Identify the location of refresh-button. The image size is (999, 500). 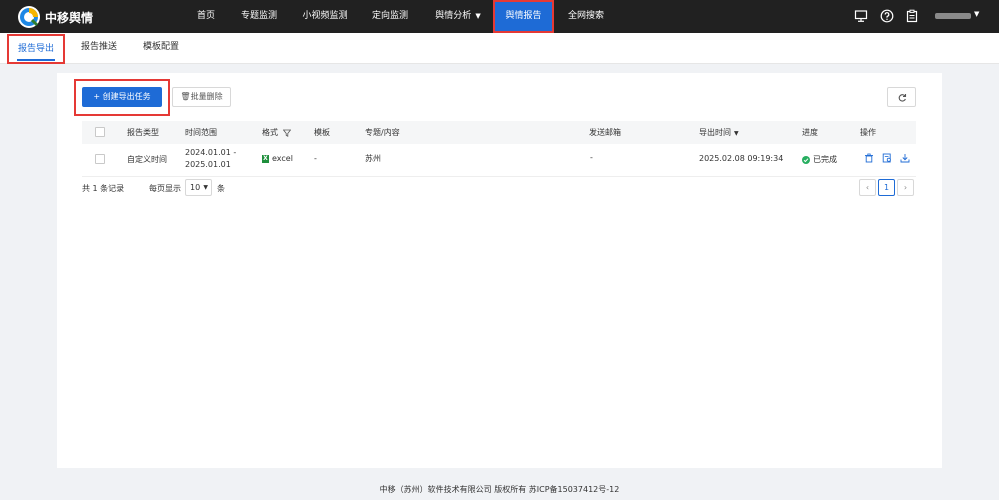
(901, 97).